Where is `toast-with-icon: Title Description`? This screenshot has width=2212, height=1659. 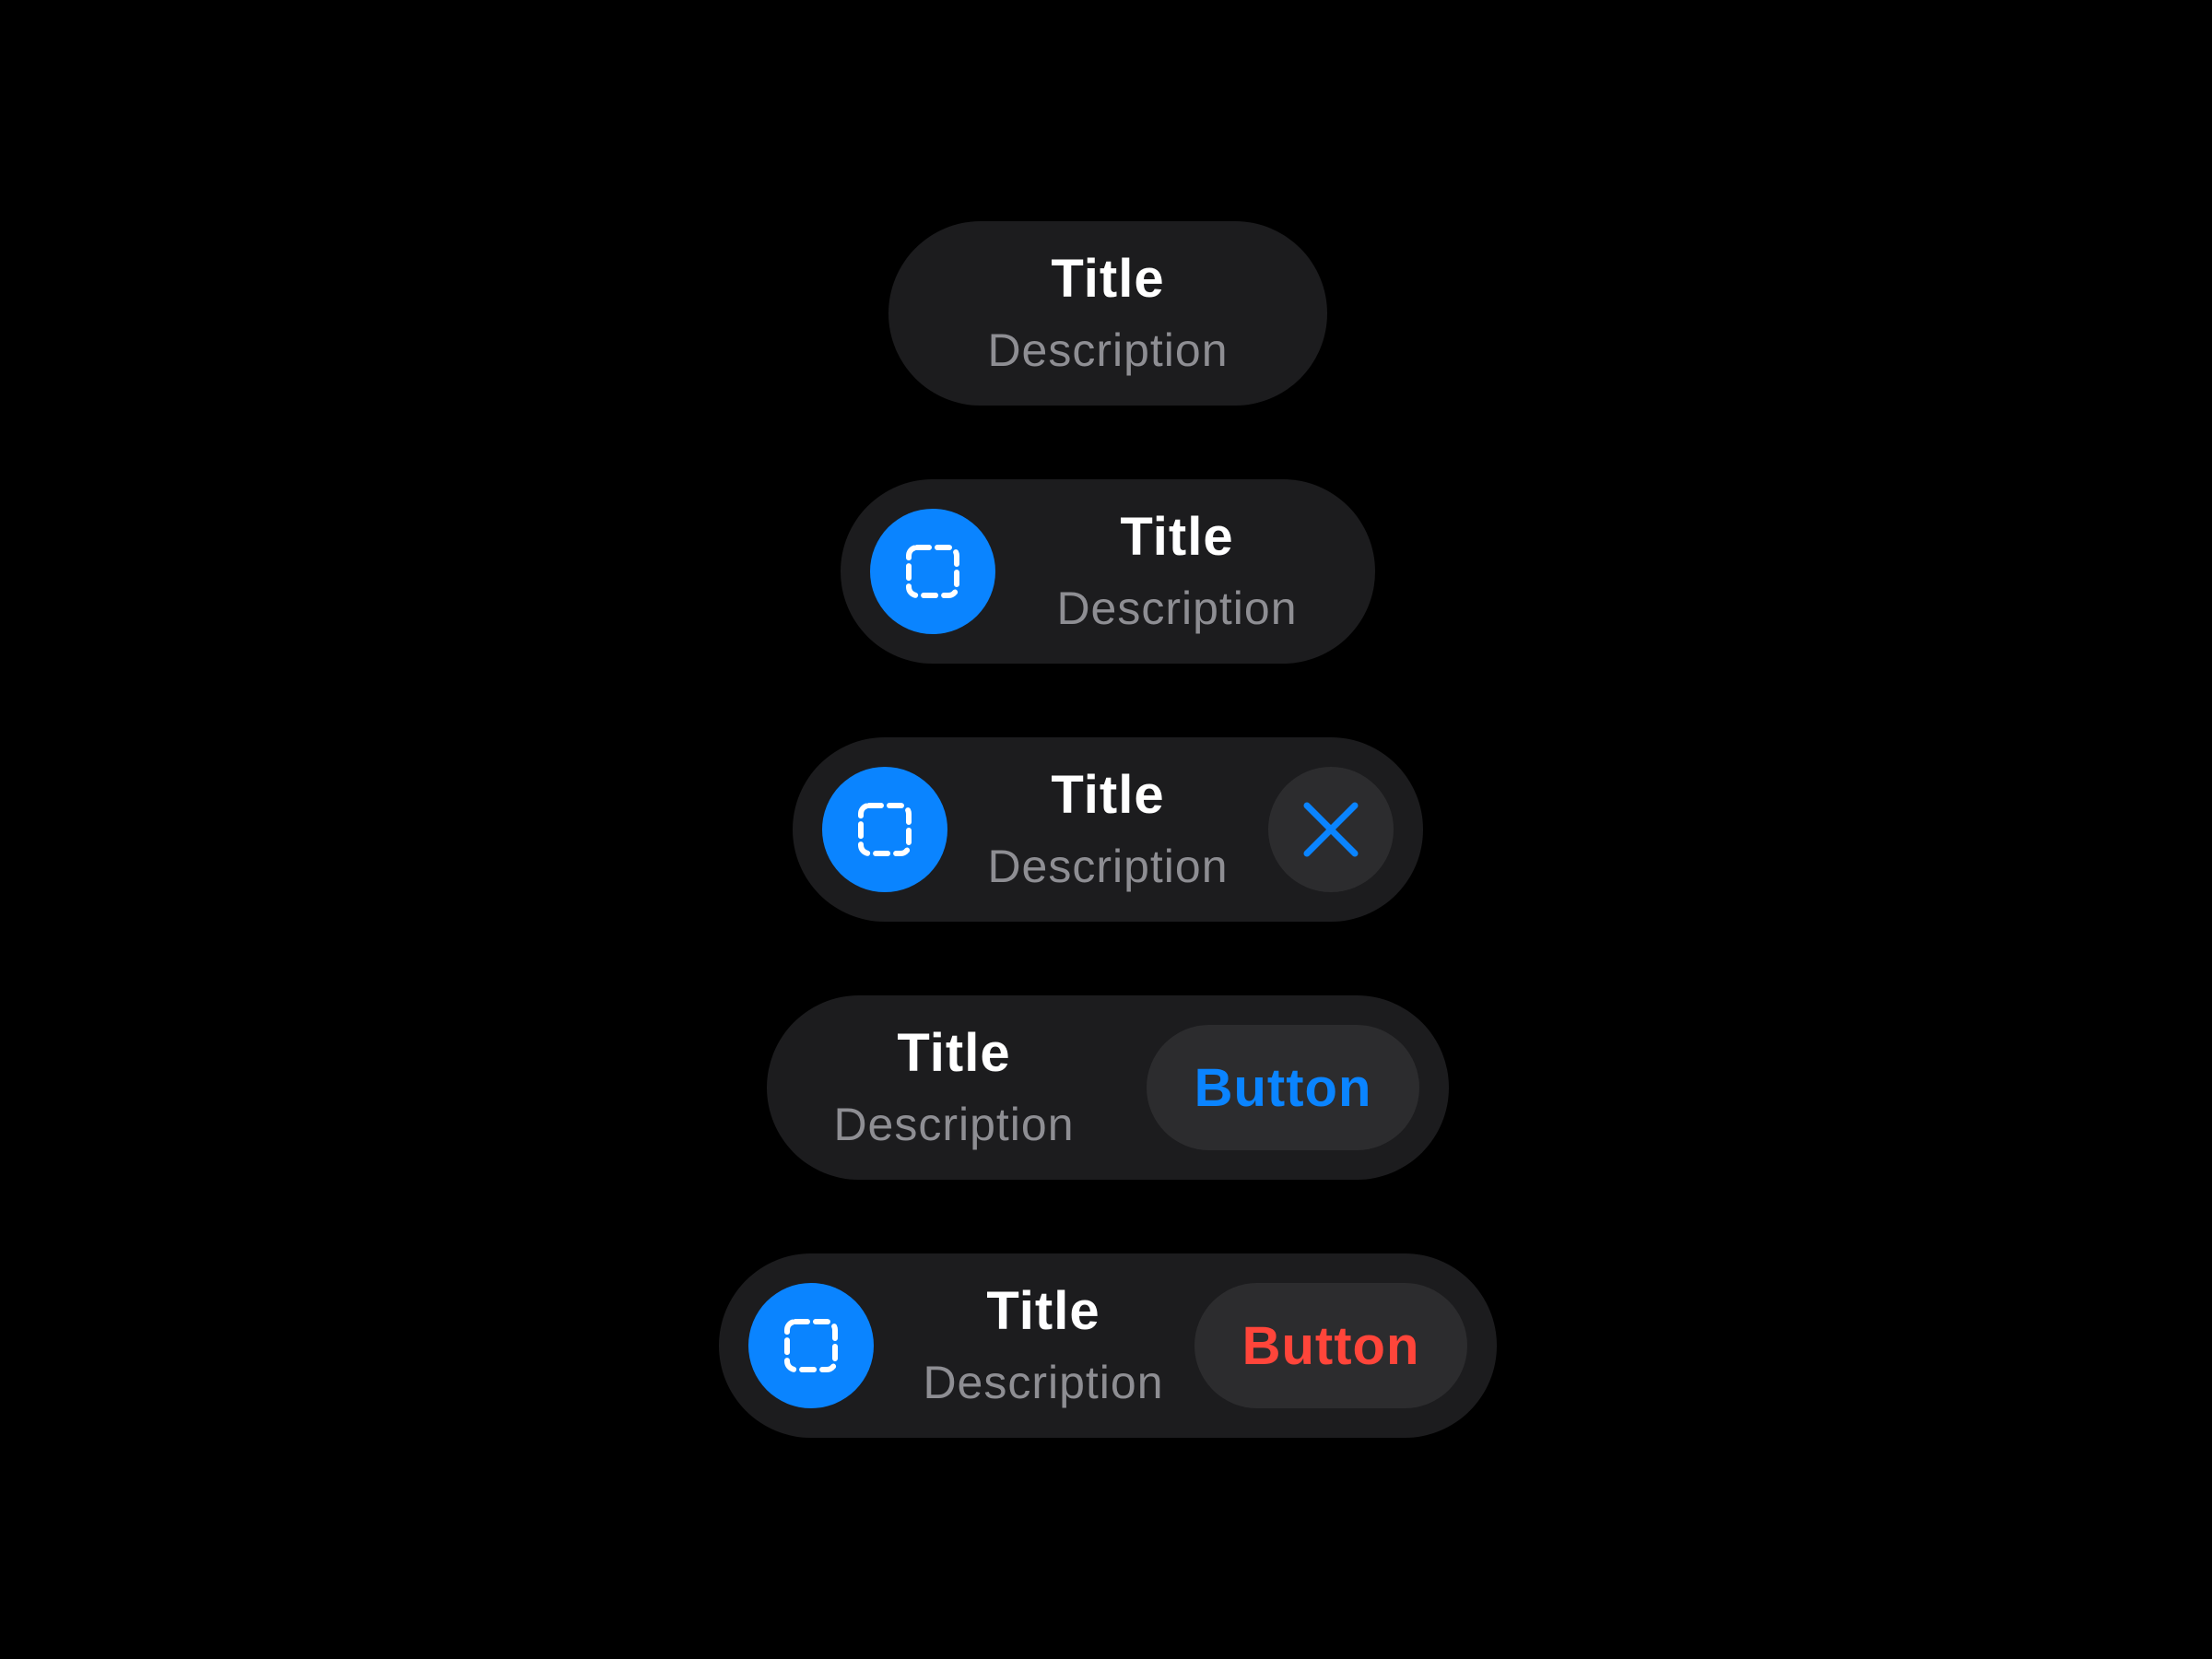
toast-with-icon: Title Description is located at coordinates (1108, 571).